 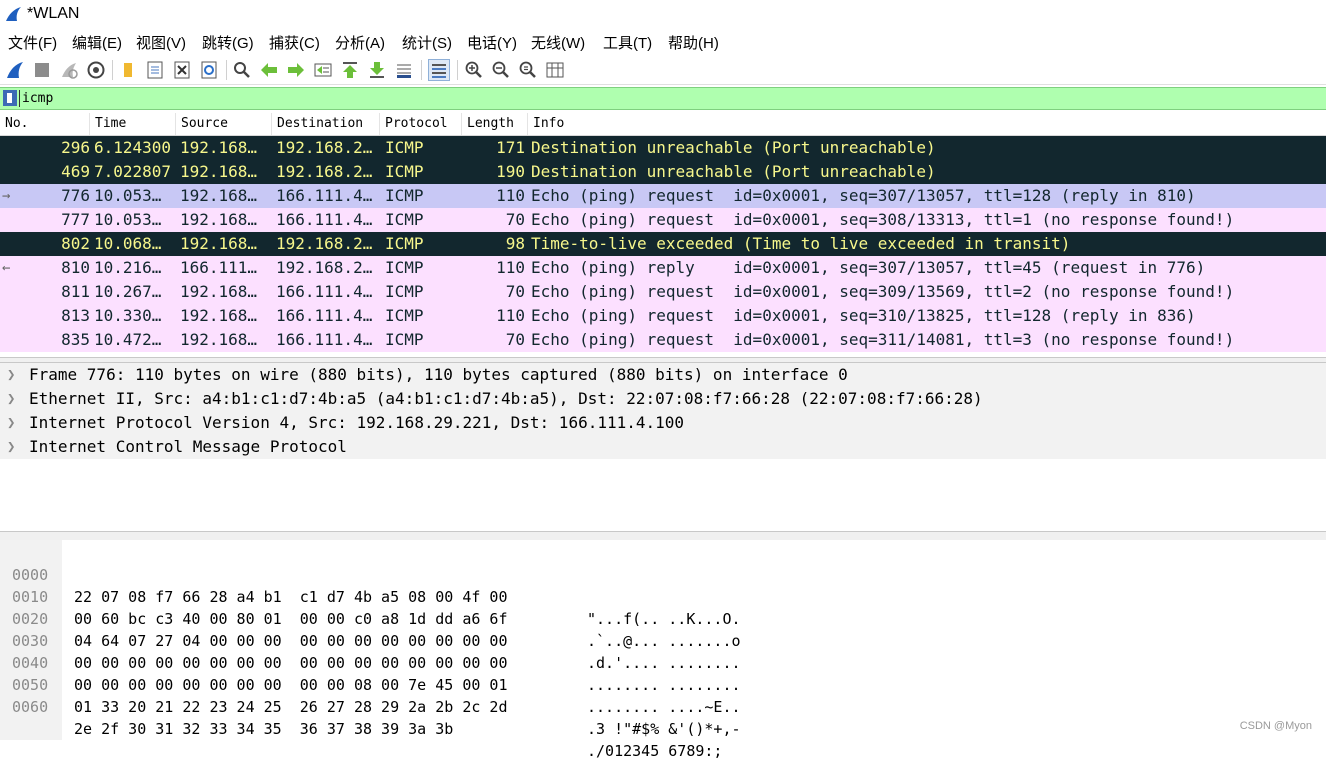 What do you see at coordinates (97, 42) in the screenshot?
I see `menu-edit: 编辑(E)` at bounding box center [97, 42].